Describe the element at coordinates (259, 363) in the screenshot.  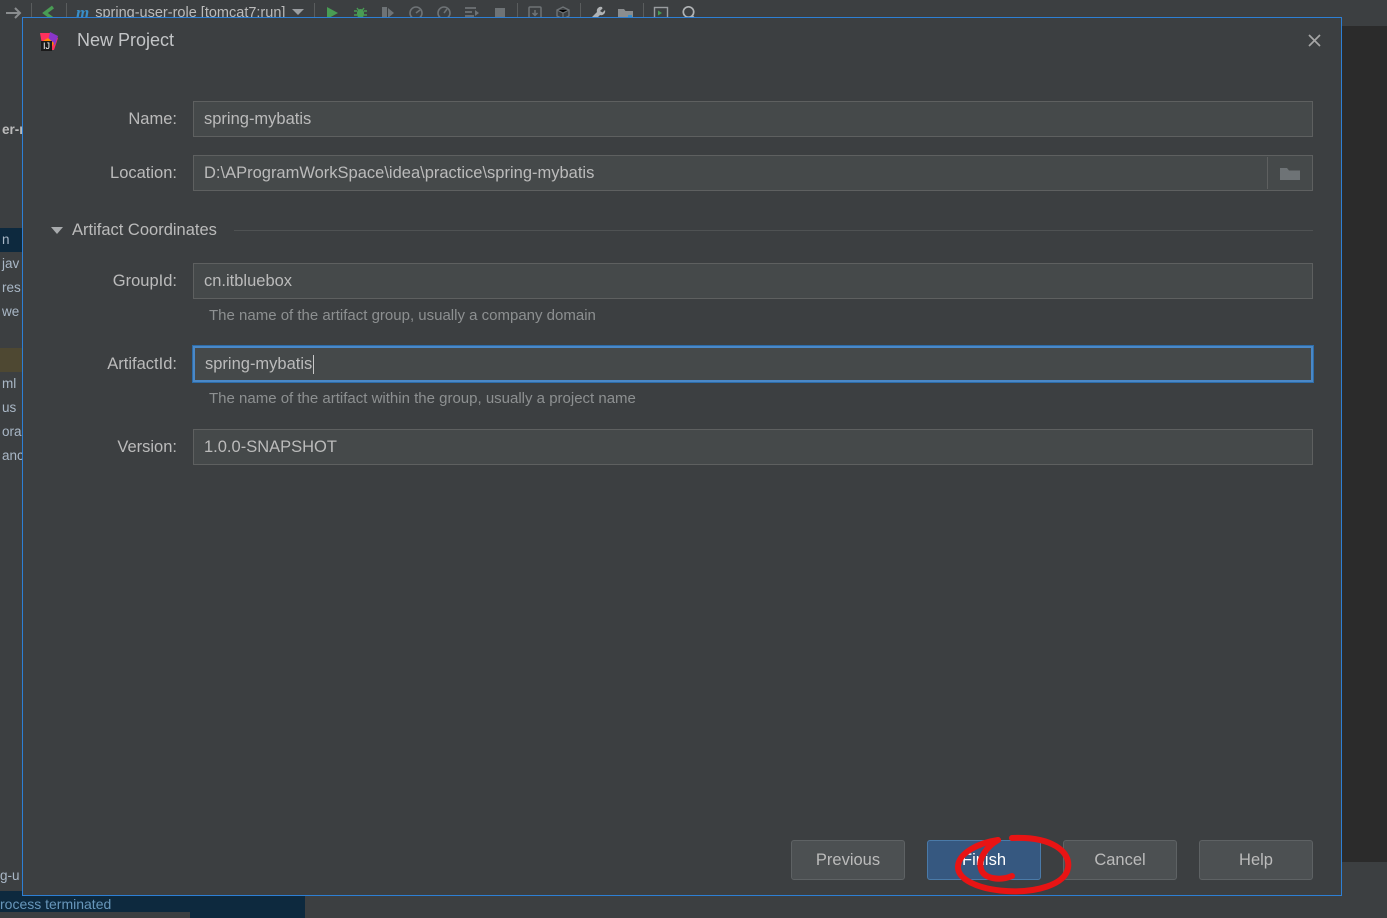
I see `artifactid-input-value: spring-mybatis` at that location.